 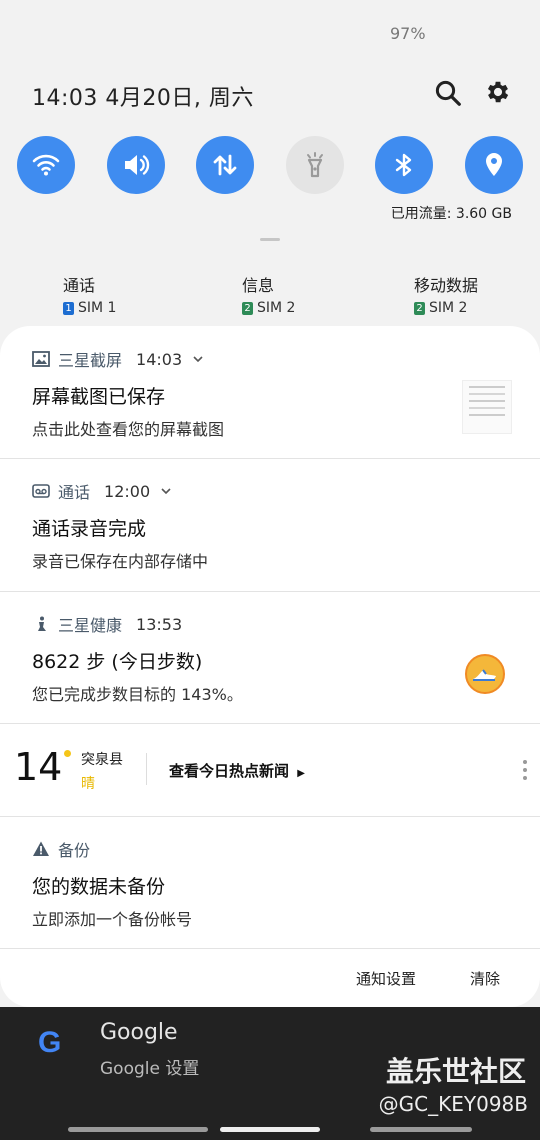 I want to click on notification-time: 14:03, so click(x=159, y=359).